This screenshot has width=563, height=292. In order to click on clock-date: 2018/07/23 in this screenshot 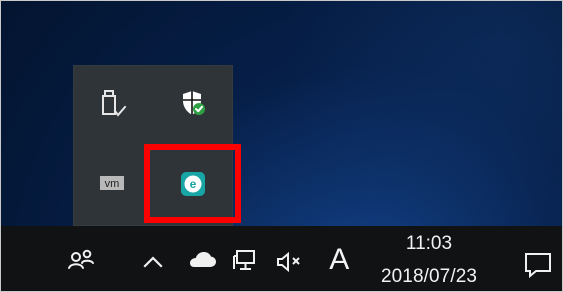, I will do `click(429, 276)`.